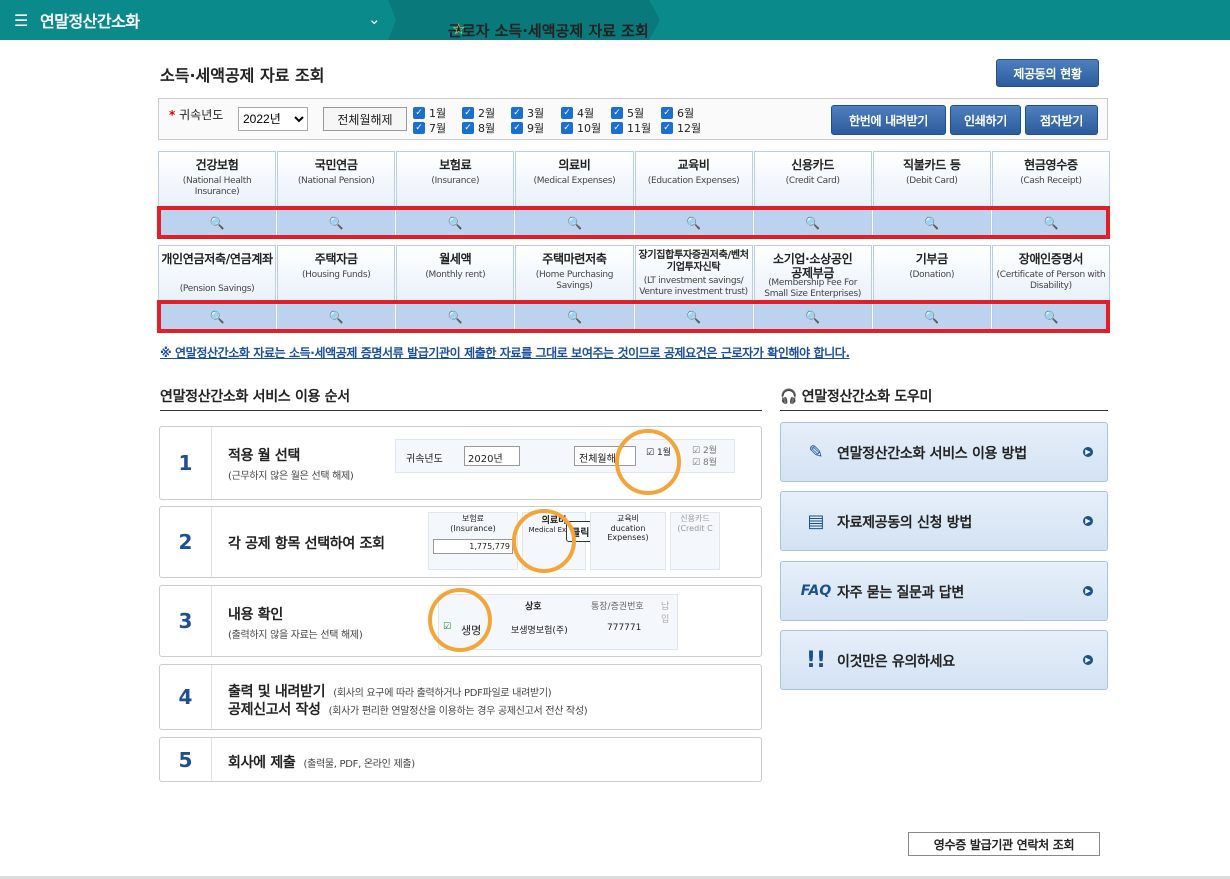  I want to click on issuer-contact-button: 영수증 발급기관 연락처 조회, so click(1004, 844).